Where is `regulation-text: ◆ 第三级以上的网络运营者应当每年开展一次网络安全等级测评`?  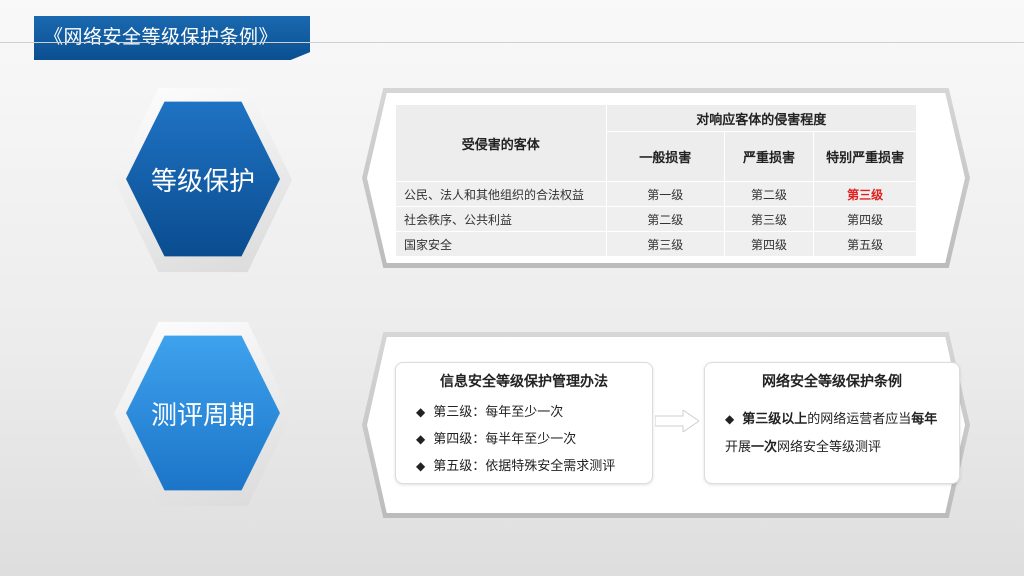 regulation-text: ◆ 第三级以上的网络运营者应当每年开展一次网络安全等级测评 is located at coordinates (831, 433).